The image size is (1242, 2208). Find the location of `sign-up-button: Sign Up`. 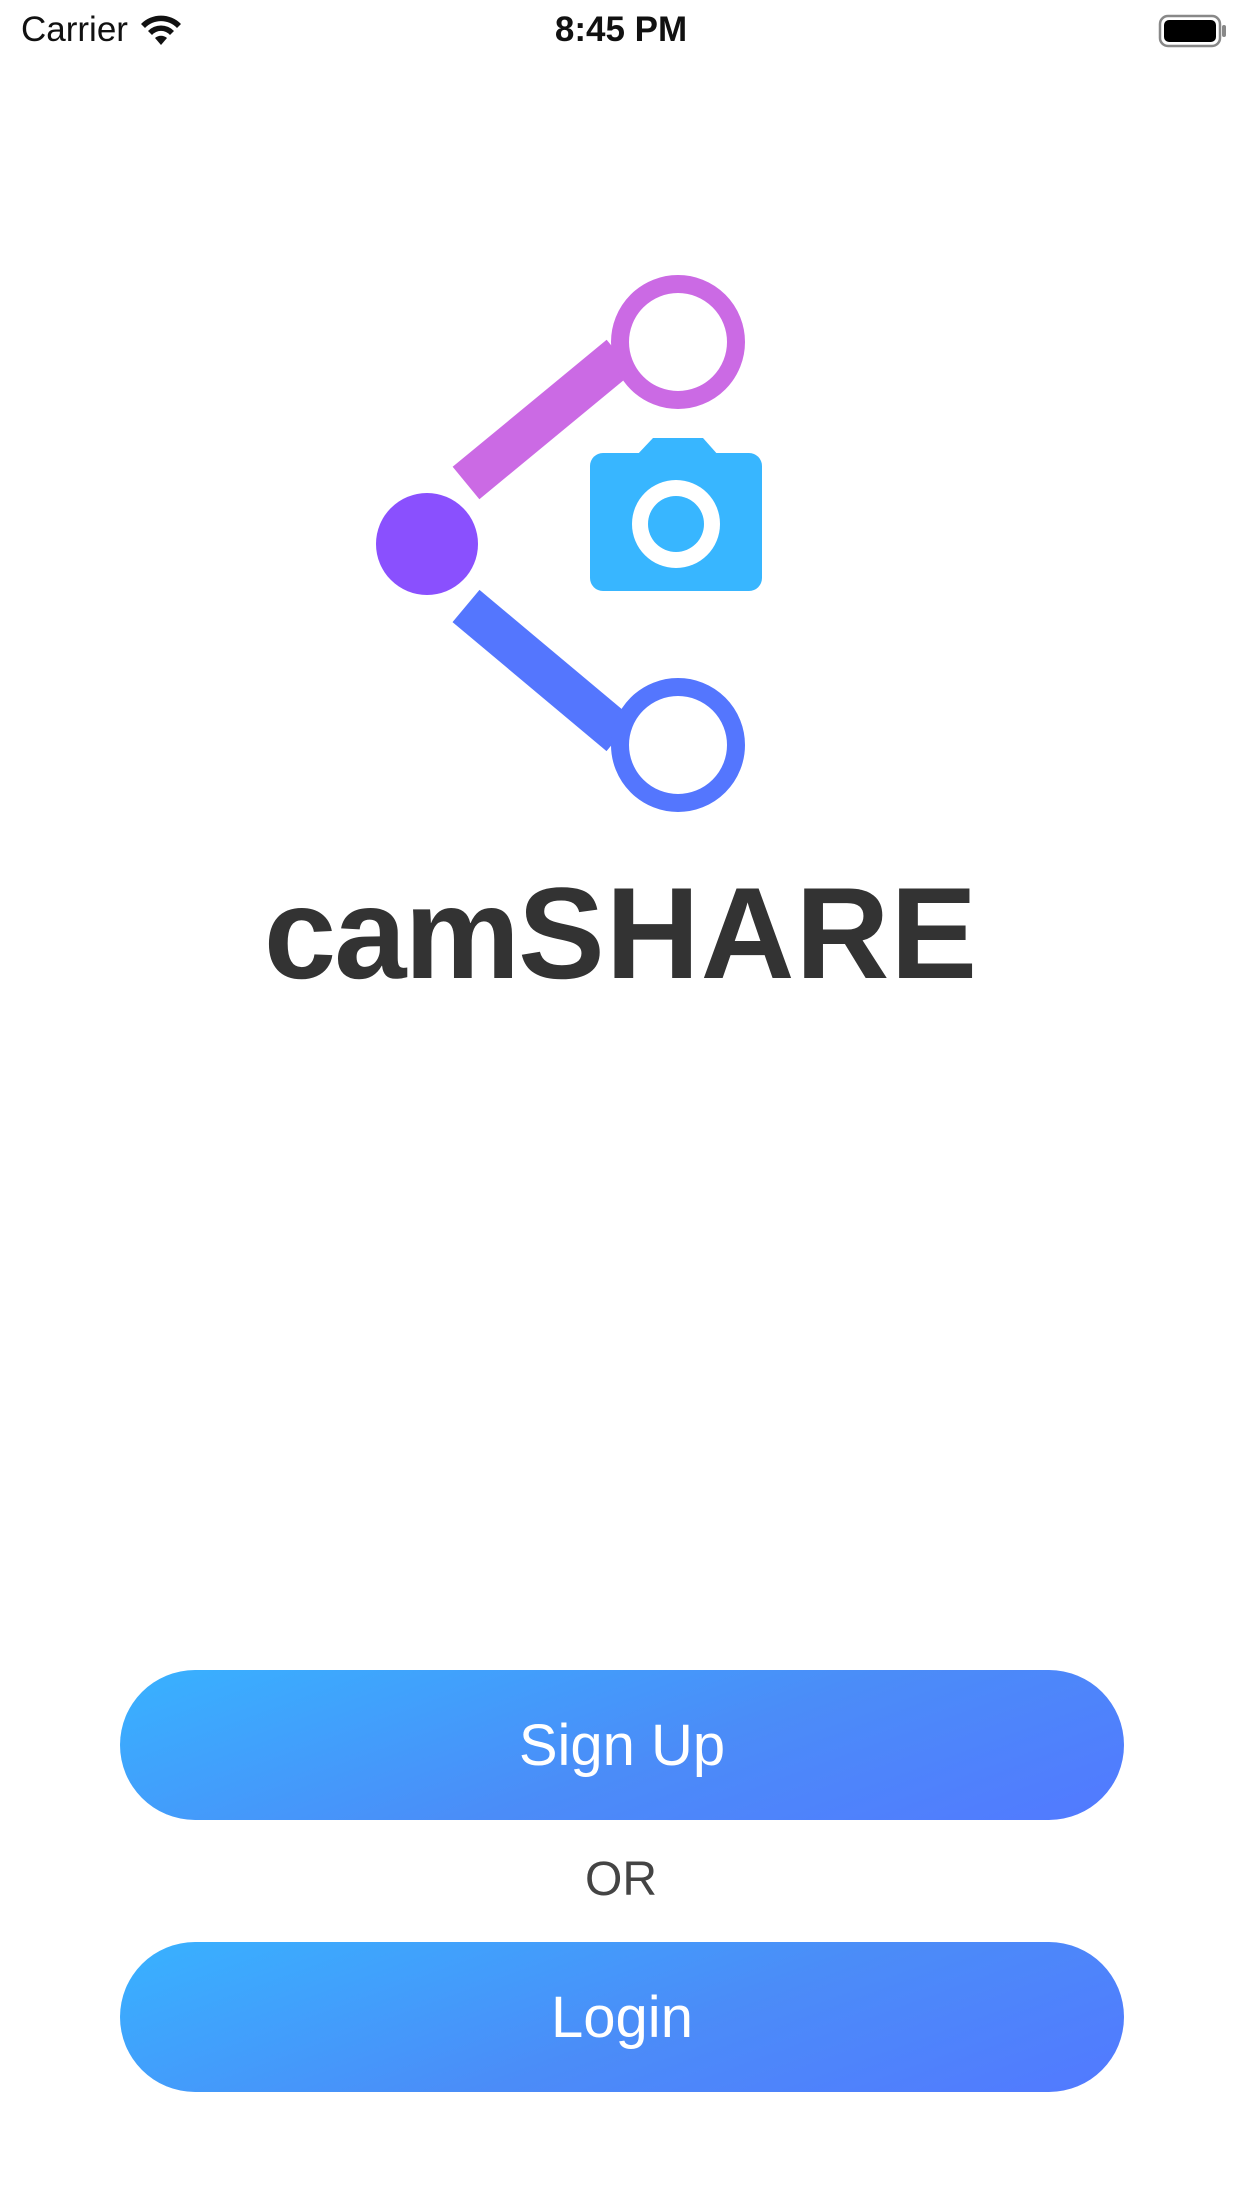

sign-up-button: Sign Up is located at coordinates (622, 1745).